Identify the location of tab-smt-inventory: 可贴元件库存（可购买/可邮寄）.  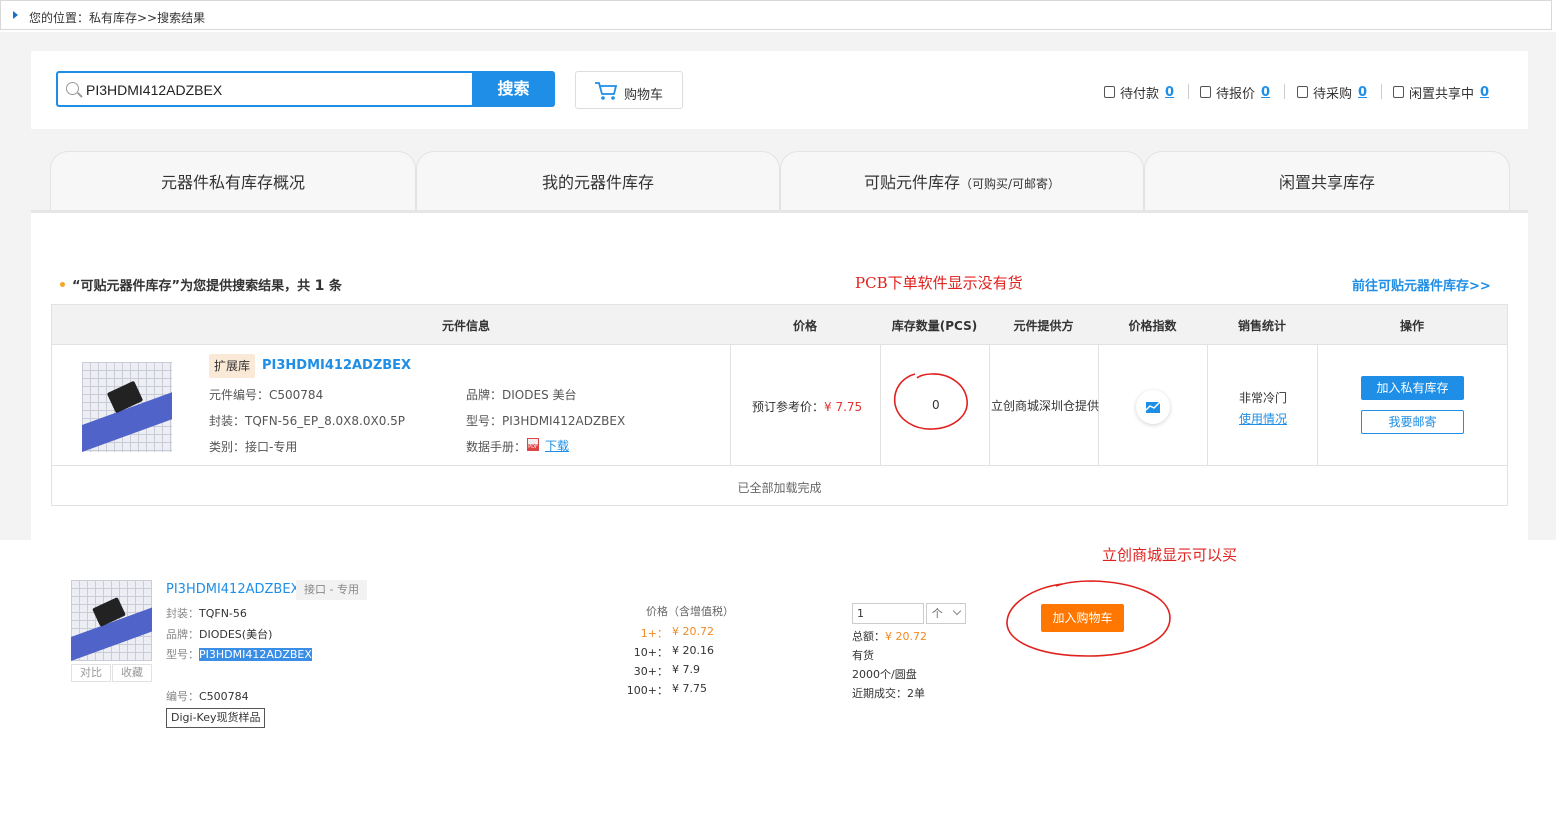
(962, 181).